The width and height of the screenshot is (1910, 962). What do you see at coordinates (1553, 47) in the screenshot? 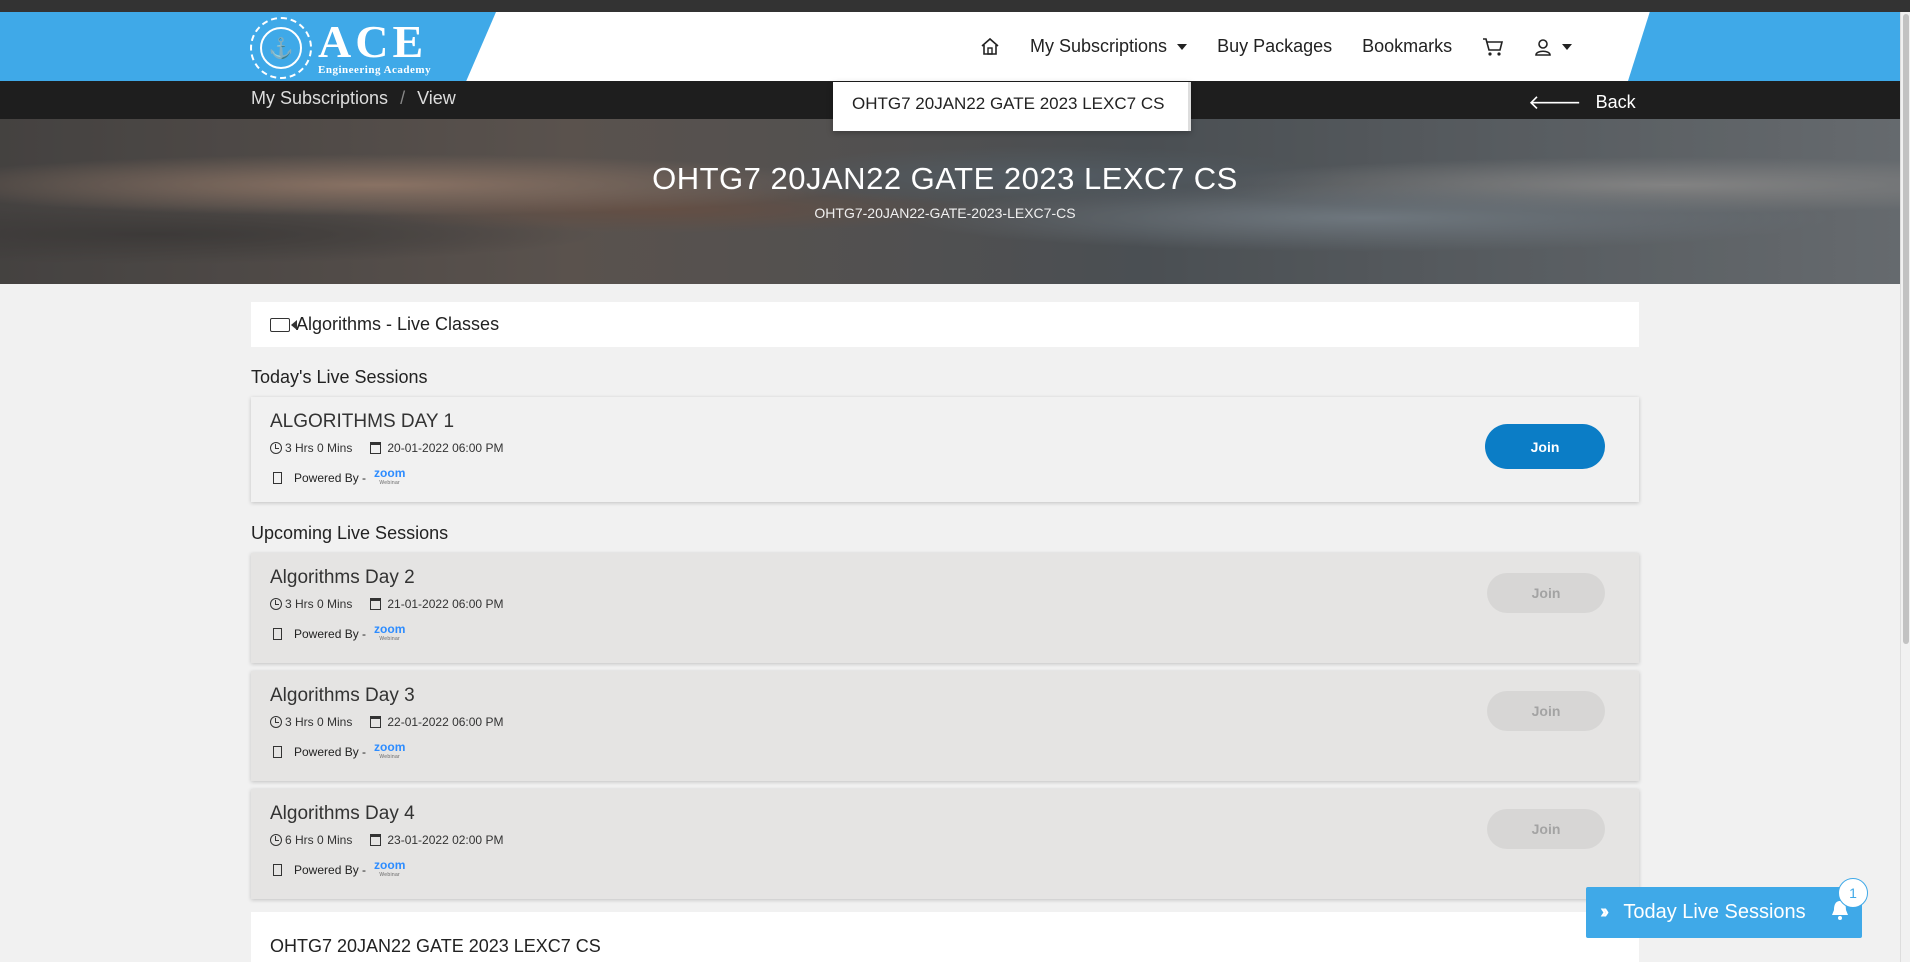
I see `user-menu` at bounding box center [1553, 47].